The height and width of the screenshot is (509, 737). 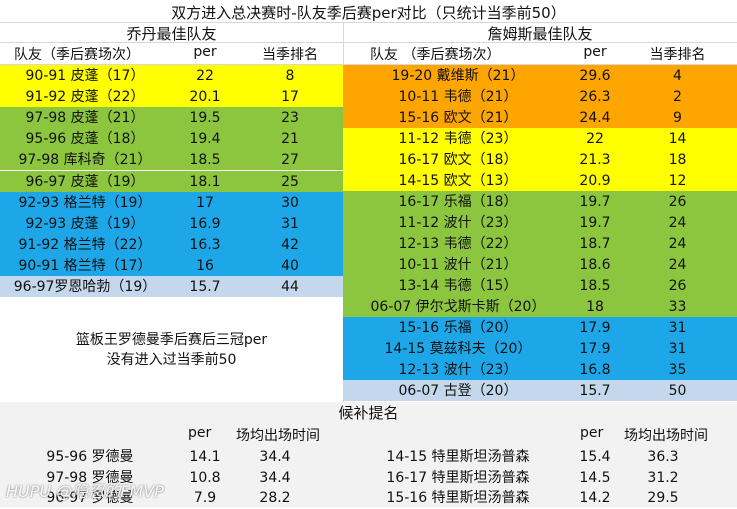 What do you see at coordinates (290, 181) in the screenshot?
I see `rank-cell: 25` at bounding box center [290, 181].